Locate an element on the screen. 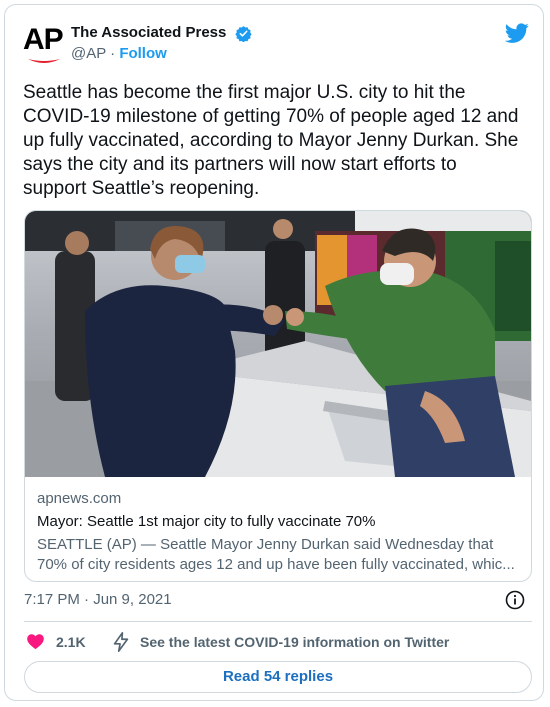 This screenshot has width=550, height=707. lightning-bolt-icon is located at coordinates (121, 642).